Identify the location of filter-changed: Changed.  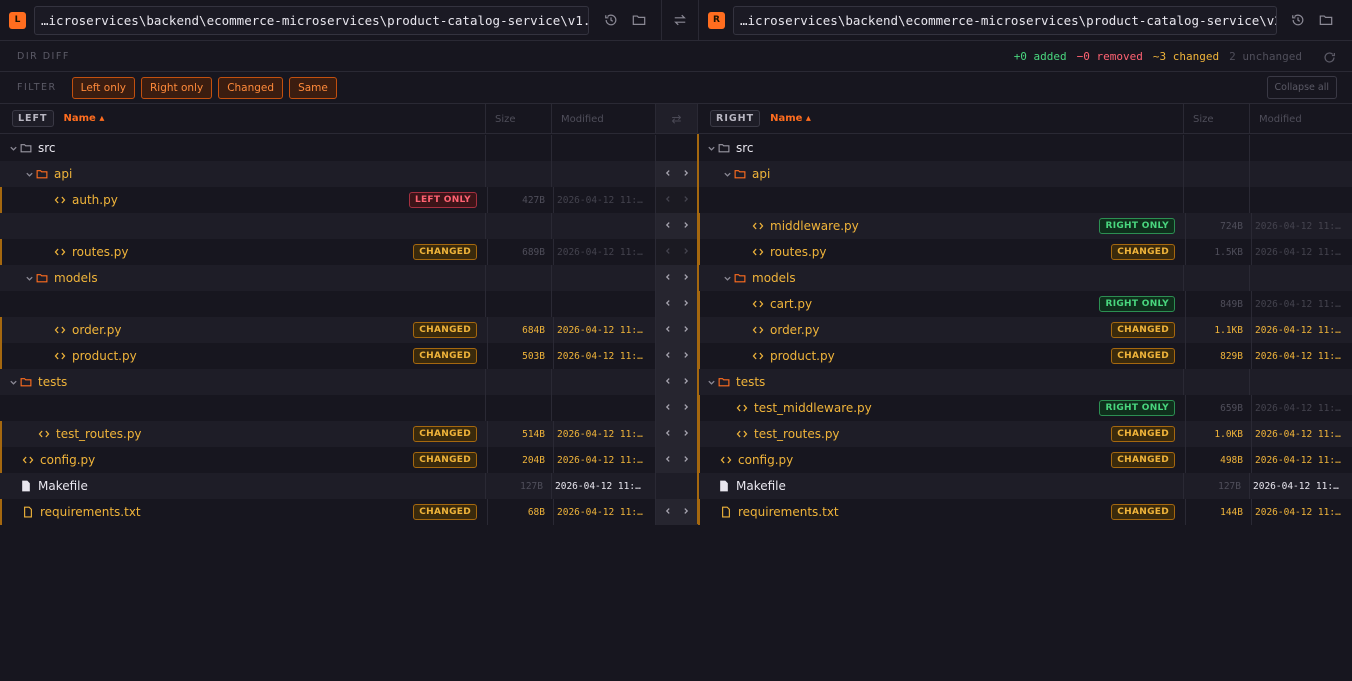
(251, 87).